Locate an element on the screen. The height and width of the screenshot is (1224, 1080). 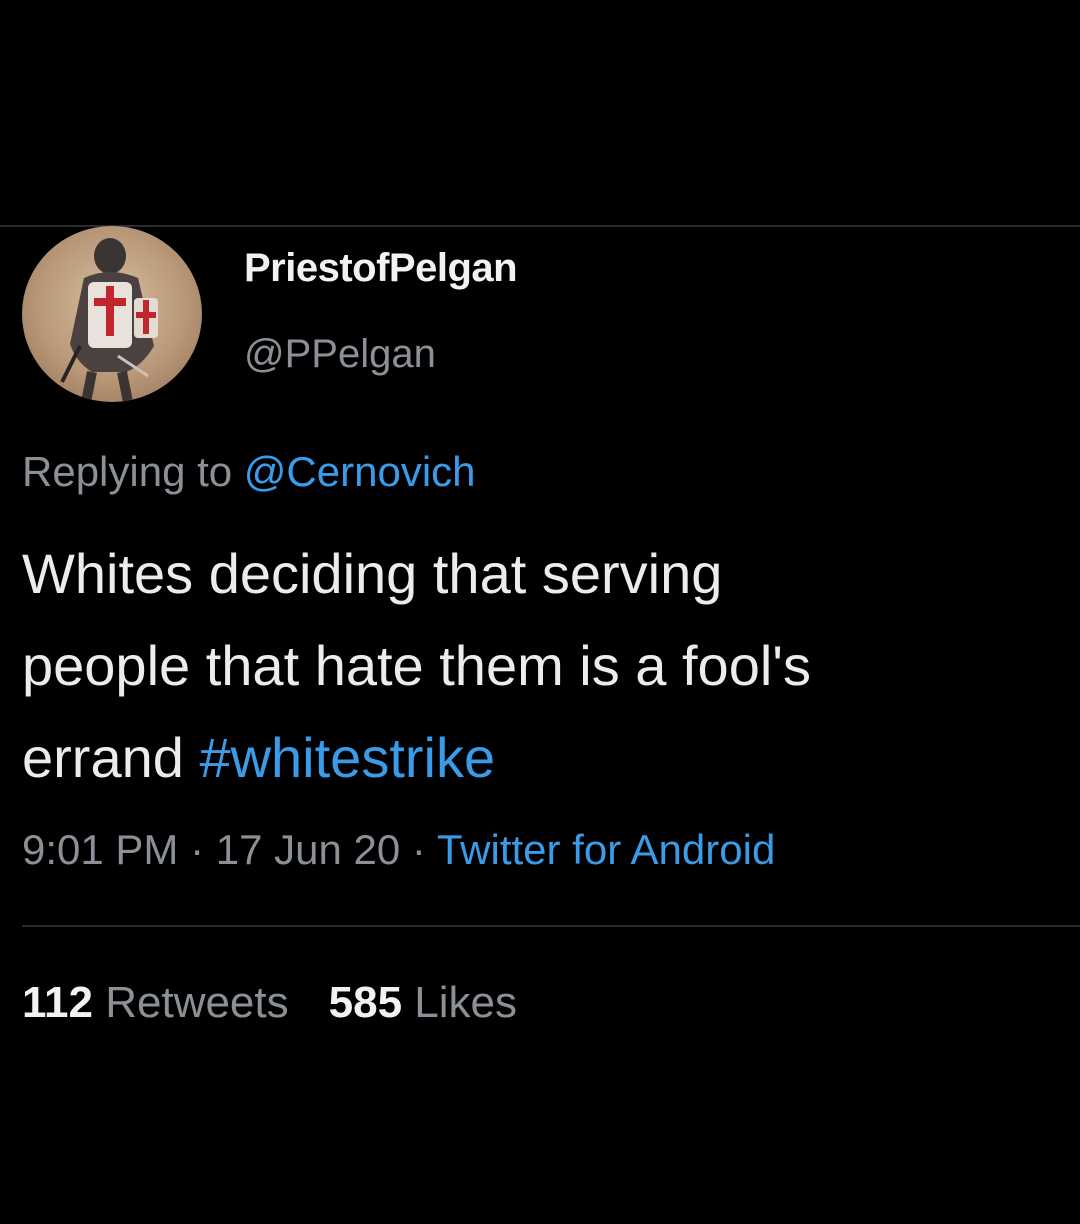
replying-to-label: Replying to is located at coordinates (133, 471).